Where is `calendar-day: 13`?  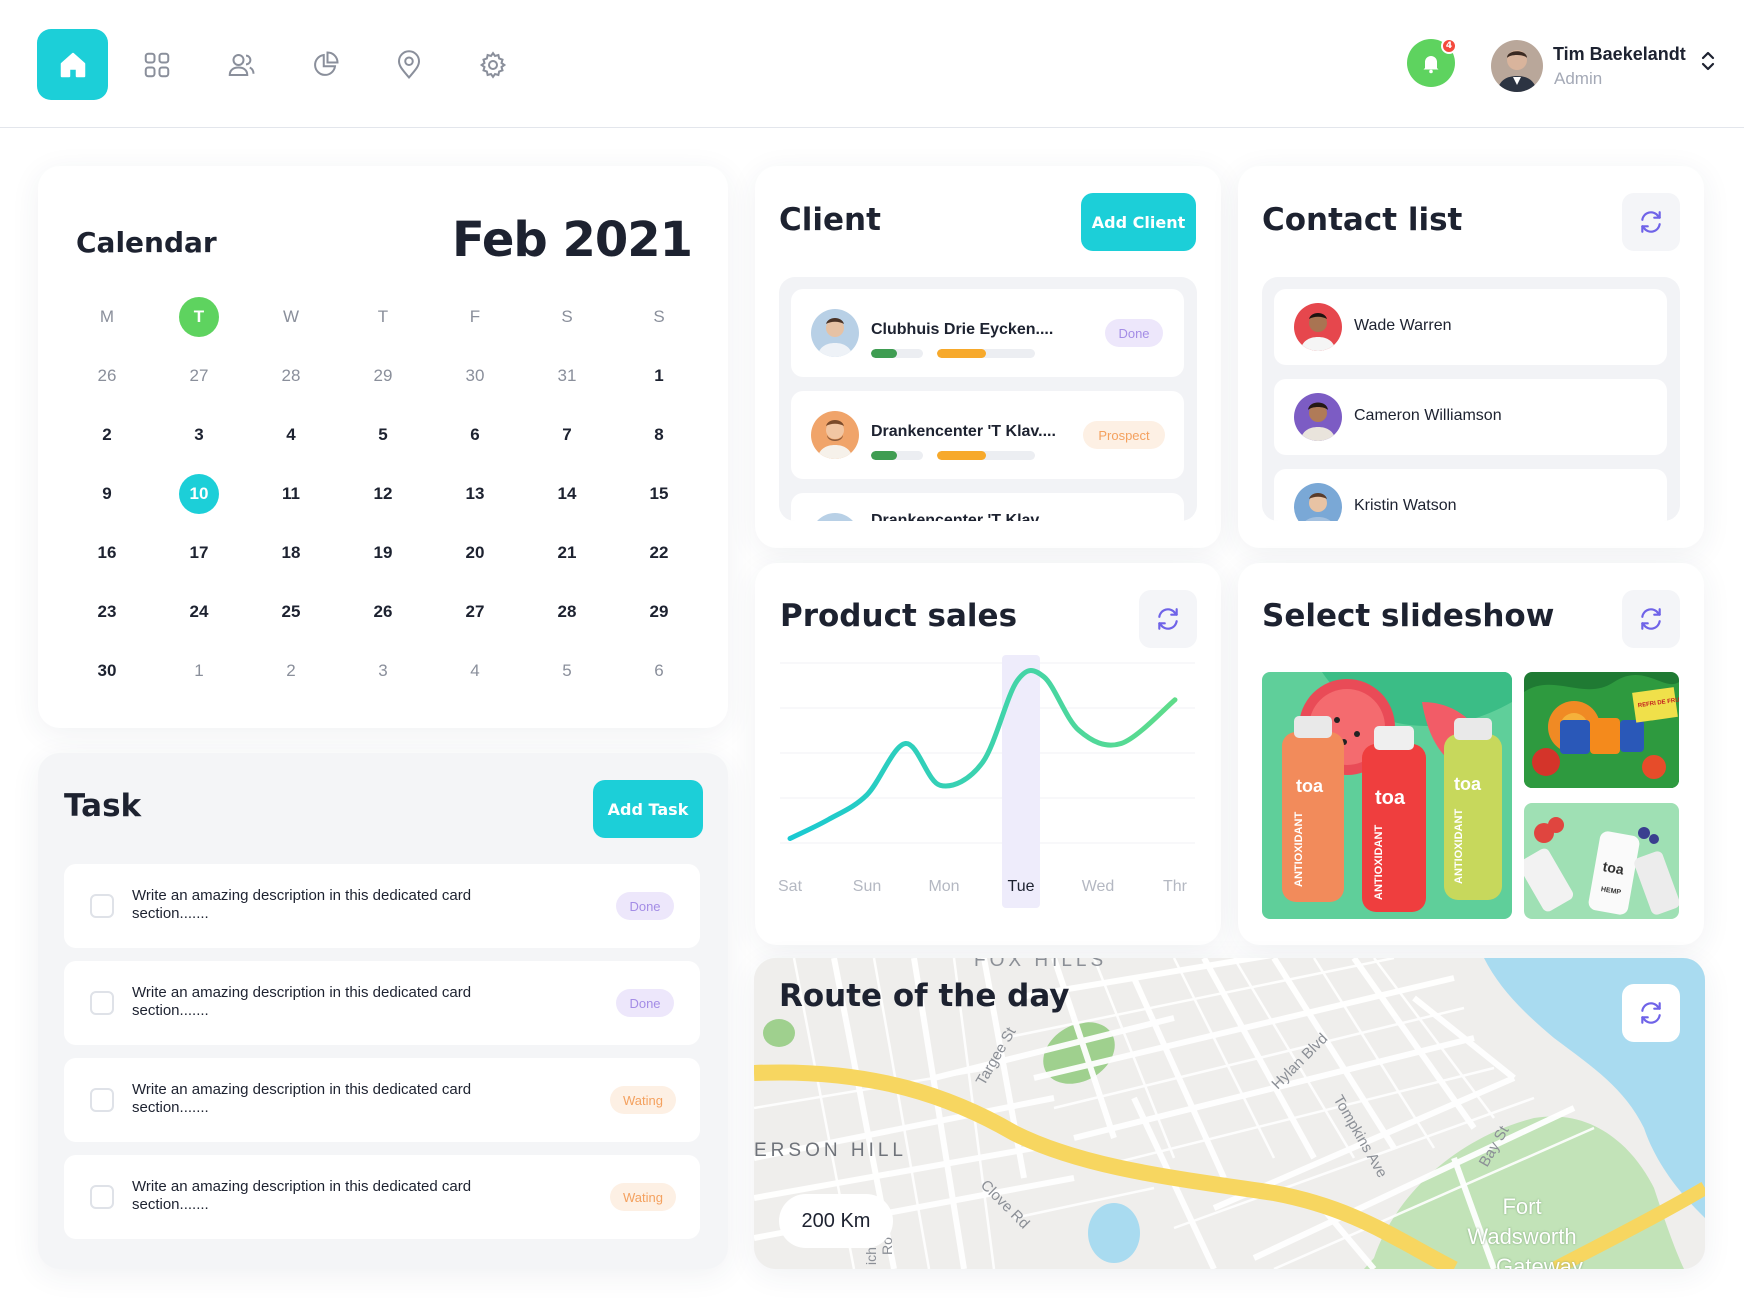
calendar-day: 13 is located at coordinates (475, 494).